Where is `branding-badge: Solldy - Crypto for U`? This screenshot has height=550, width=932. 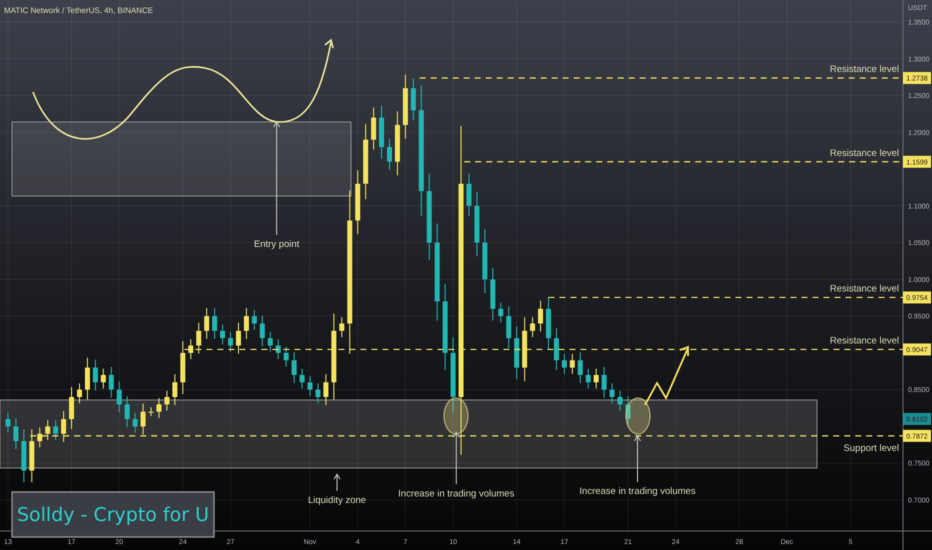
branding-badge: Solldy - Crypto for U is located at coordinates (113, 514).